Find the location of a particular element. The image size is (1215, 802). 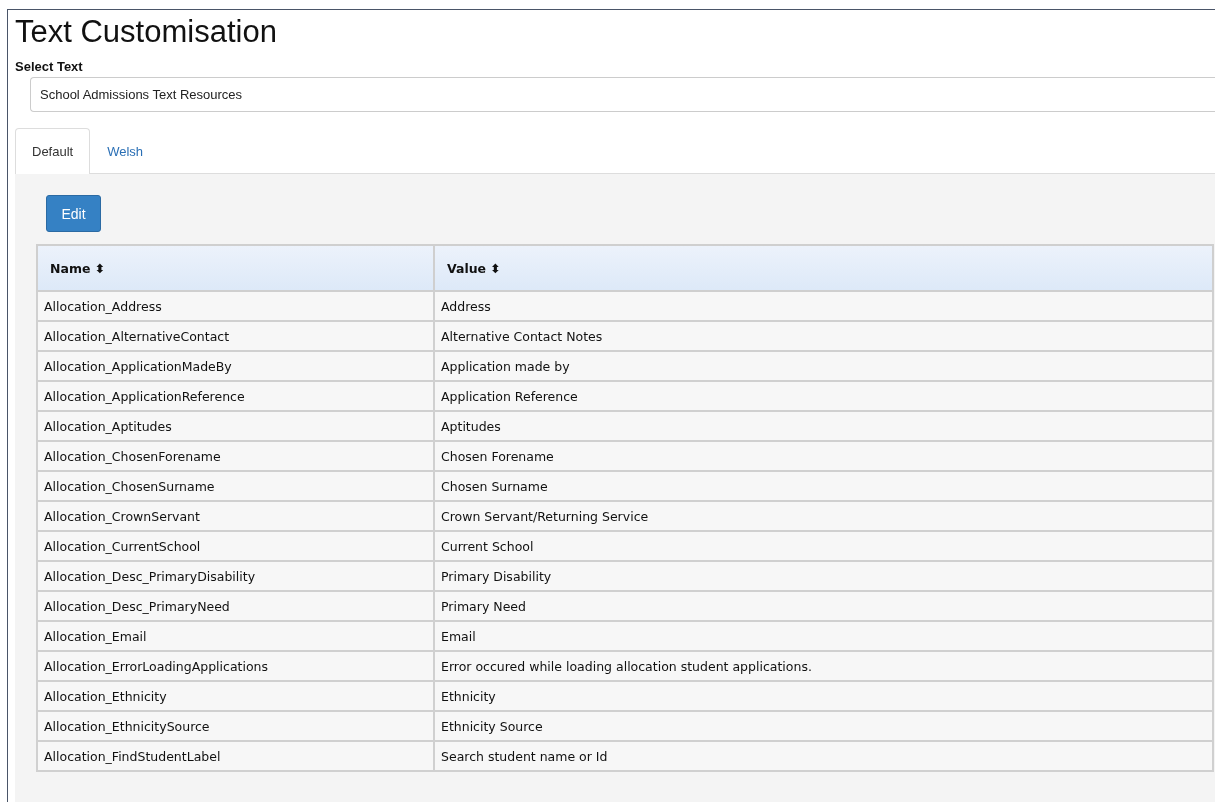

column-header: Value ⬍ is located at coordinates (823, 268).